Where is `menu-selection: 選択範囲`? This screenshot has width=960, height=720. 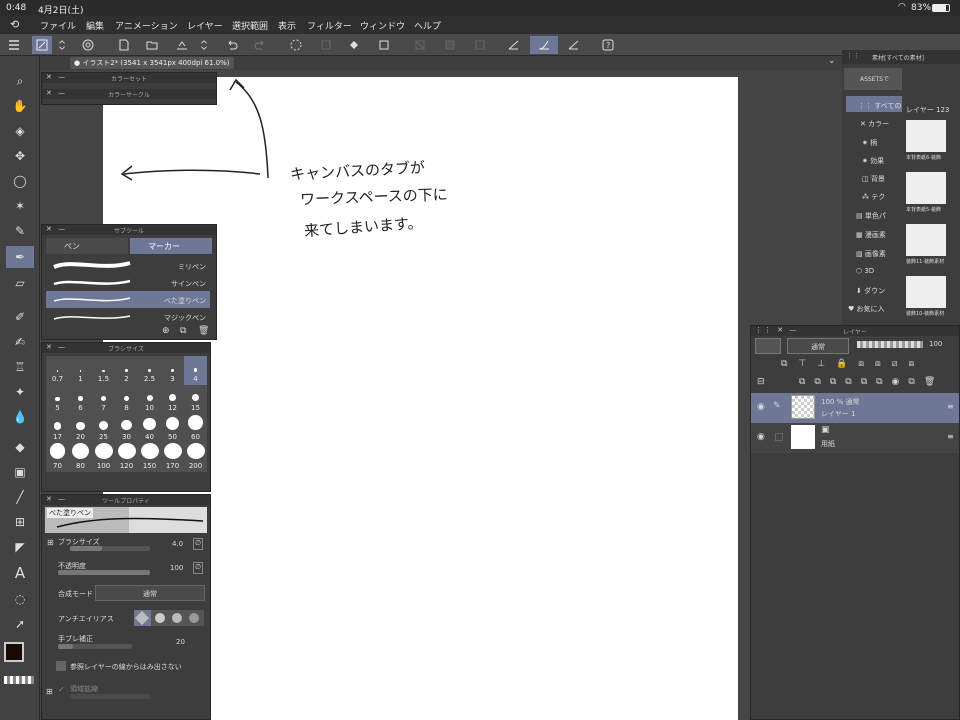 menu-selection: 選択範囲 is located at coordinates (250, 25).